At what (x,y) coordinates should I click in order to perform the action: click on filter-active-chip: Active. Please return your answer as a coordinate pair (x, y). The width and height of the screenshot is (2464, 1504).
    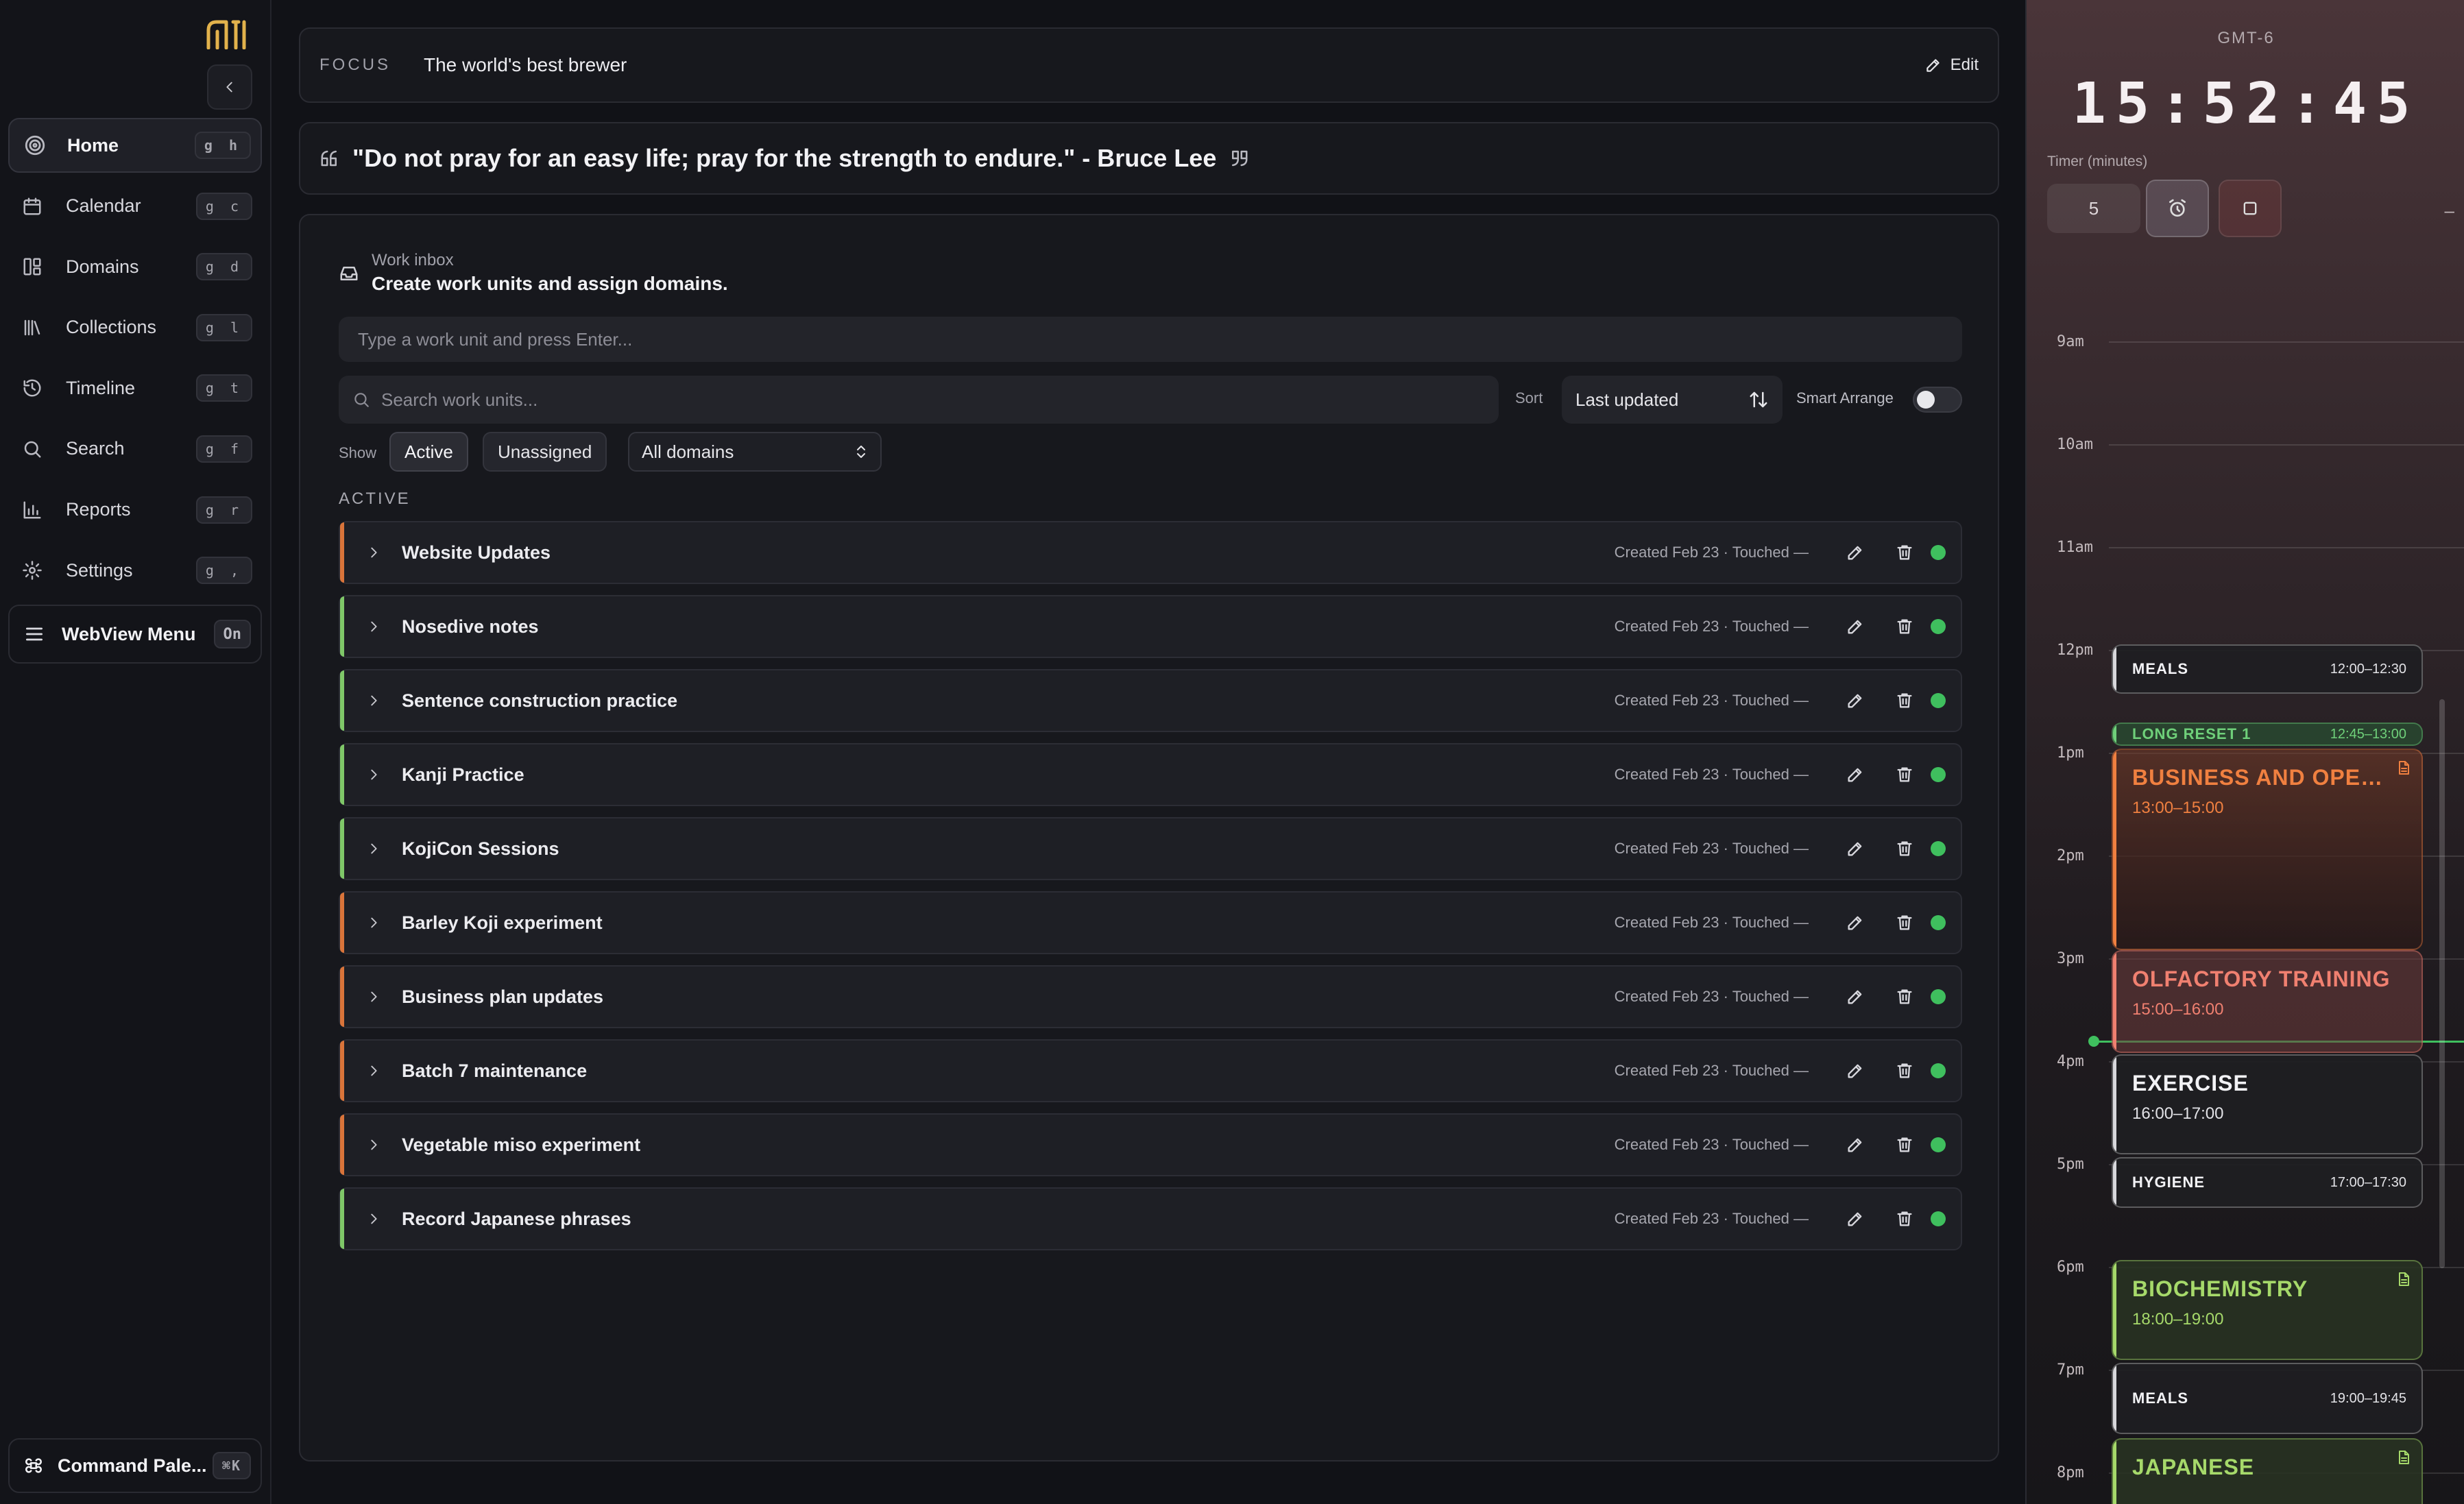
    Looking at the image, I should click on (428, 452).